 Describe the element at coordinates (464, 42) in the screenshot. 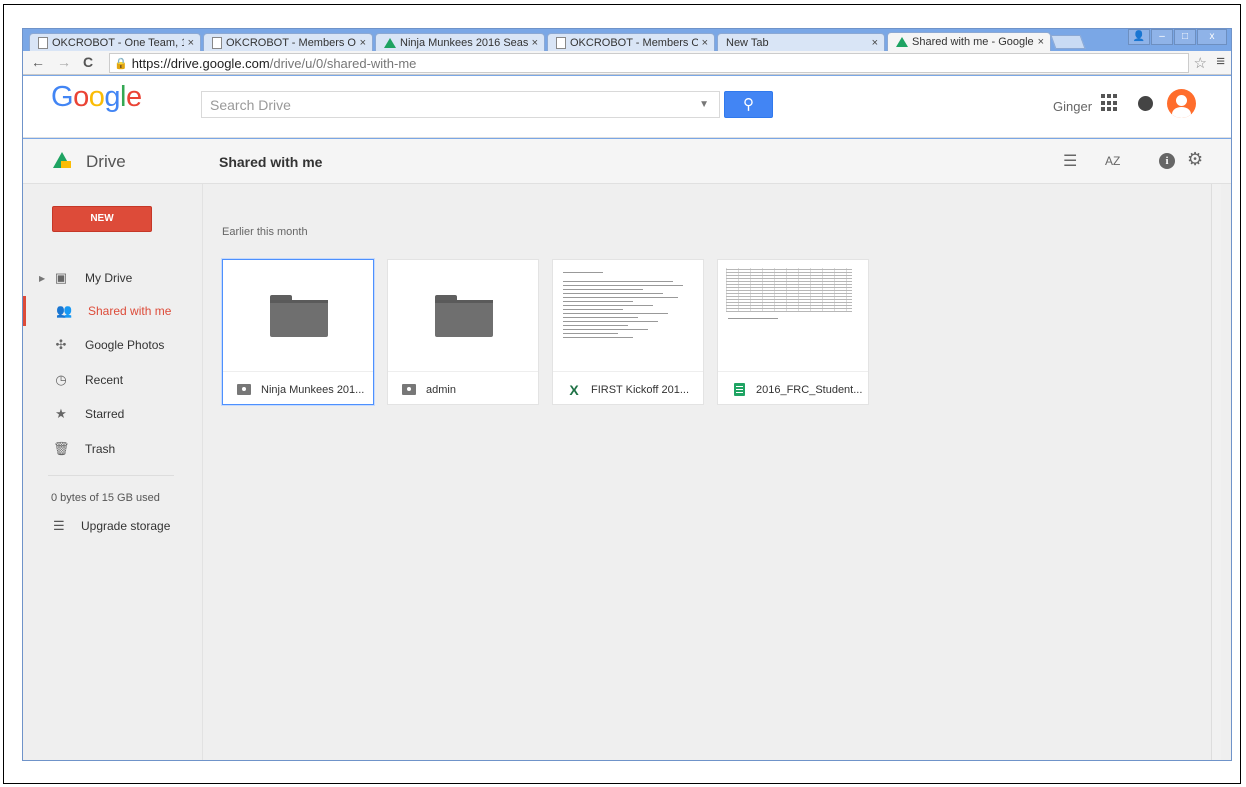

I see `tab-title: Ninja Munkees 2016 Seaso` at that location.